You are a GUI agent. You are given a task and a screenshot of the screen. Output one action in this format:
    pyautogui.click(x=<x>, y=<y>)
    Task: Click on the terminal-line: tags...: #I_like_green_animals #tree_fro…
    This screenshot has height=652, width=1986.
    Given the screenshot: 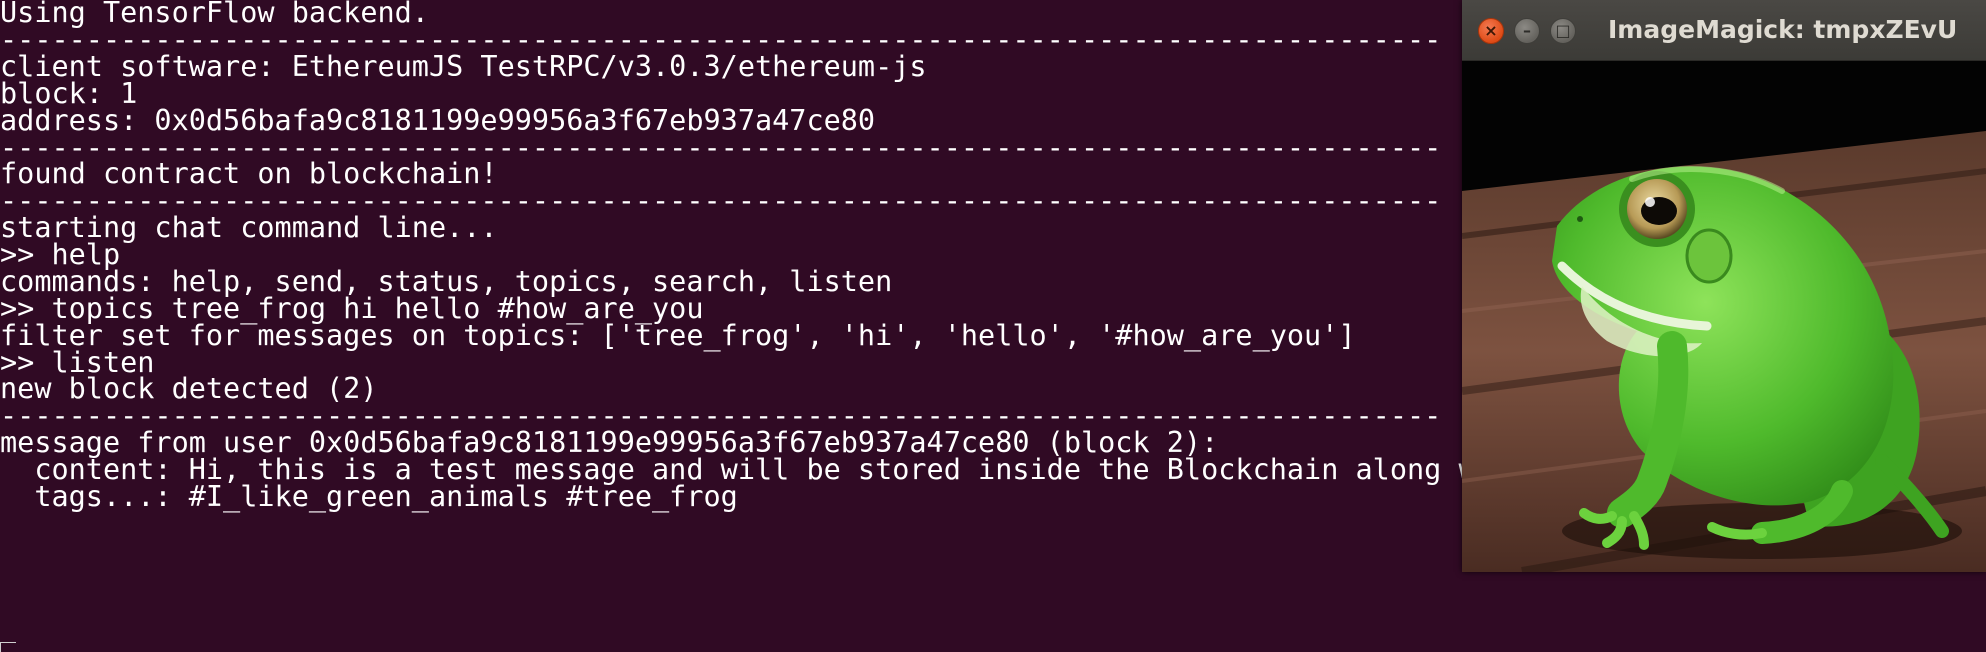 What is the action you would take?
    pyautogui.click(x=369, y=496)
    